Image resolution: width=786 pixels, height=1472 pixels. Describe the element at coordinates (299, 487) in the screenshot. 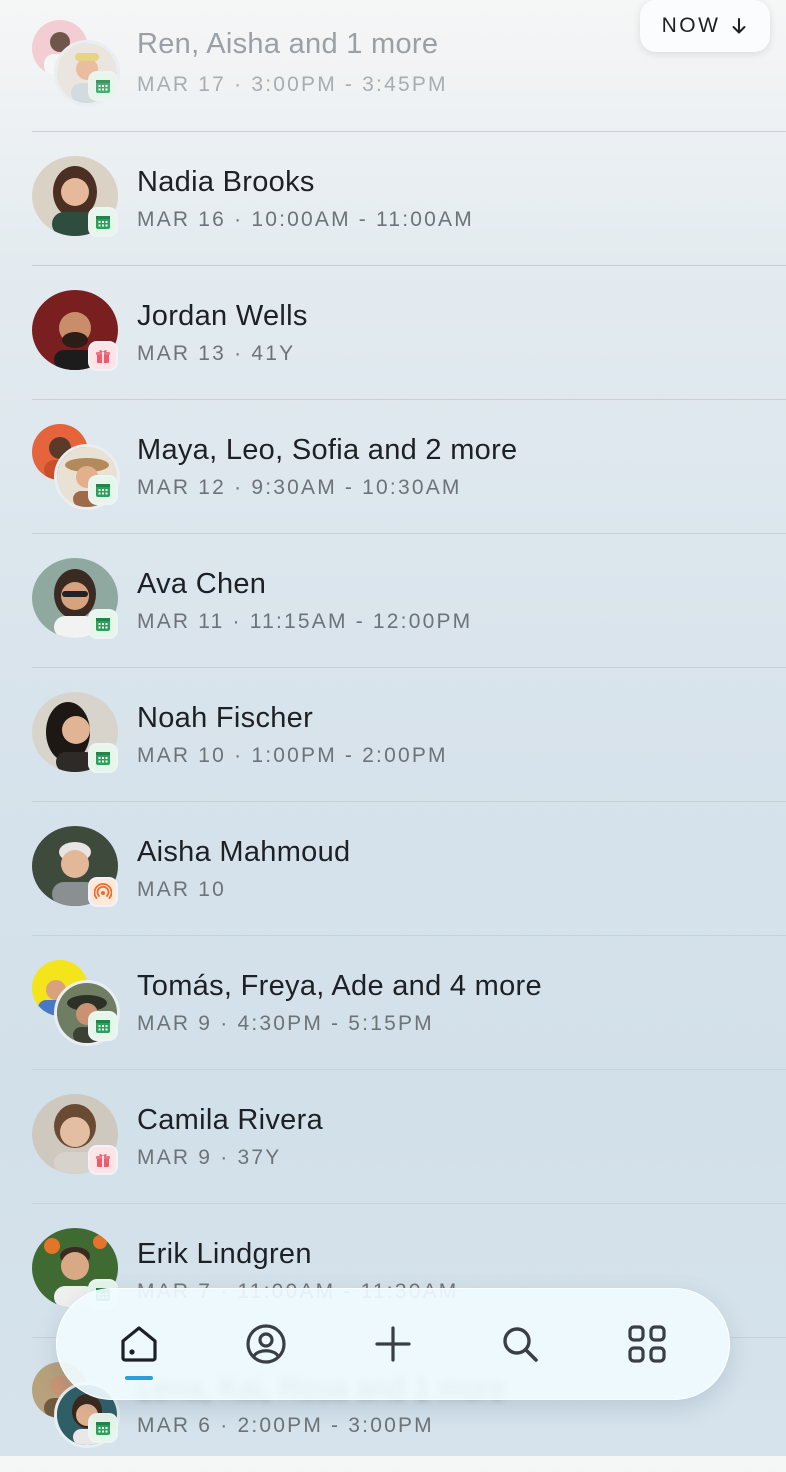

I see `event-meta: MAR 12 · 9:30AM - 10:30AM` at that location.